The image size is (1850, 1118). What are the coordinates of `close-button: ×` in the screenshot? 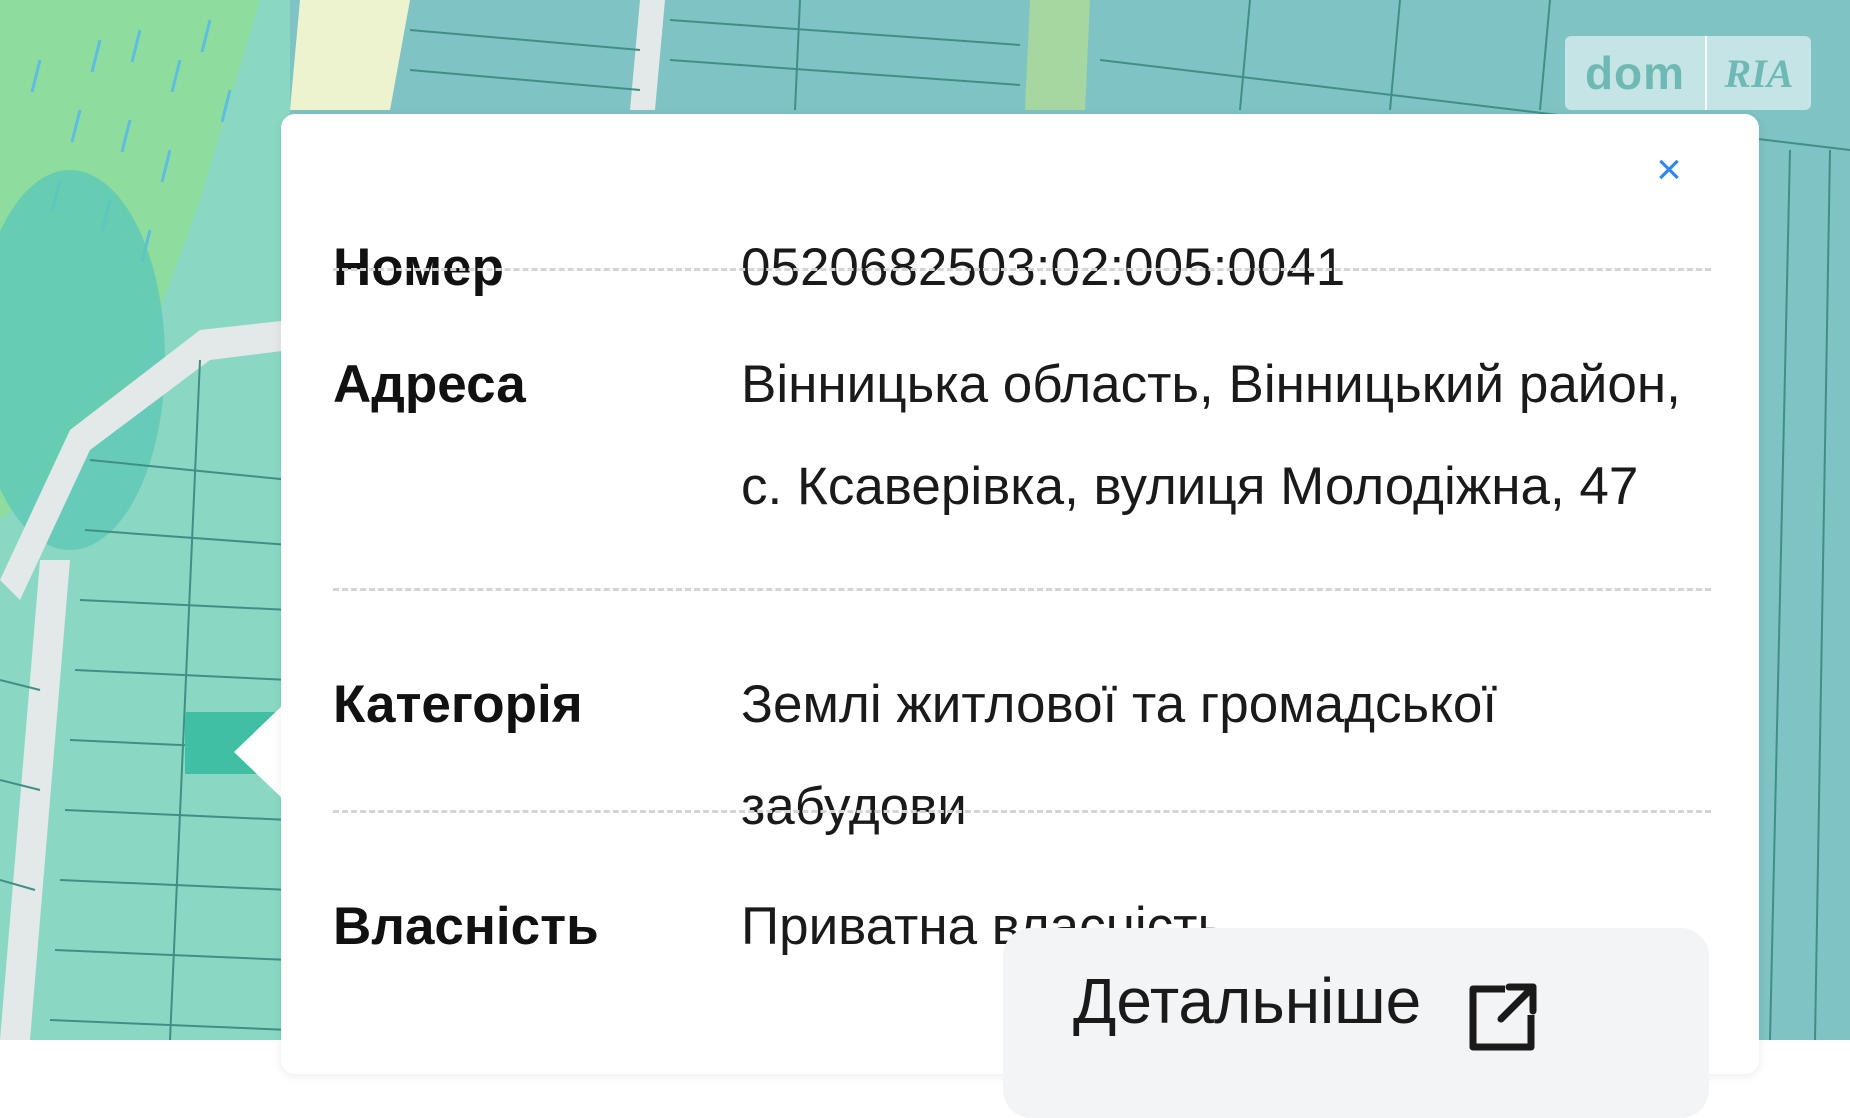 It's located at (1669, 170).